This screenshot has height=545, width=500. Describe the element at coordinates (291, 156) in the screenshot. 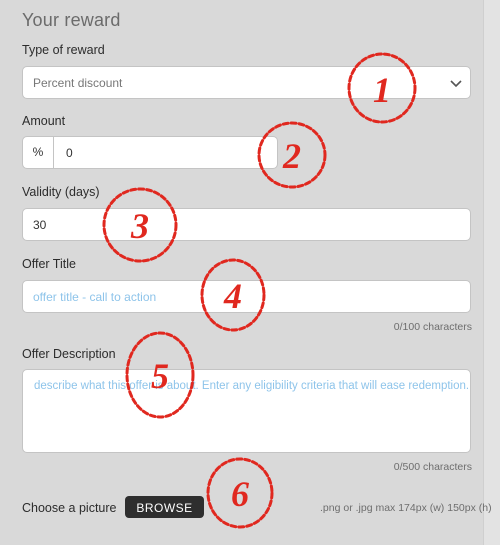

I see `annotation-number-2: 2` at that location.